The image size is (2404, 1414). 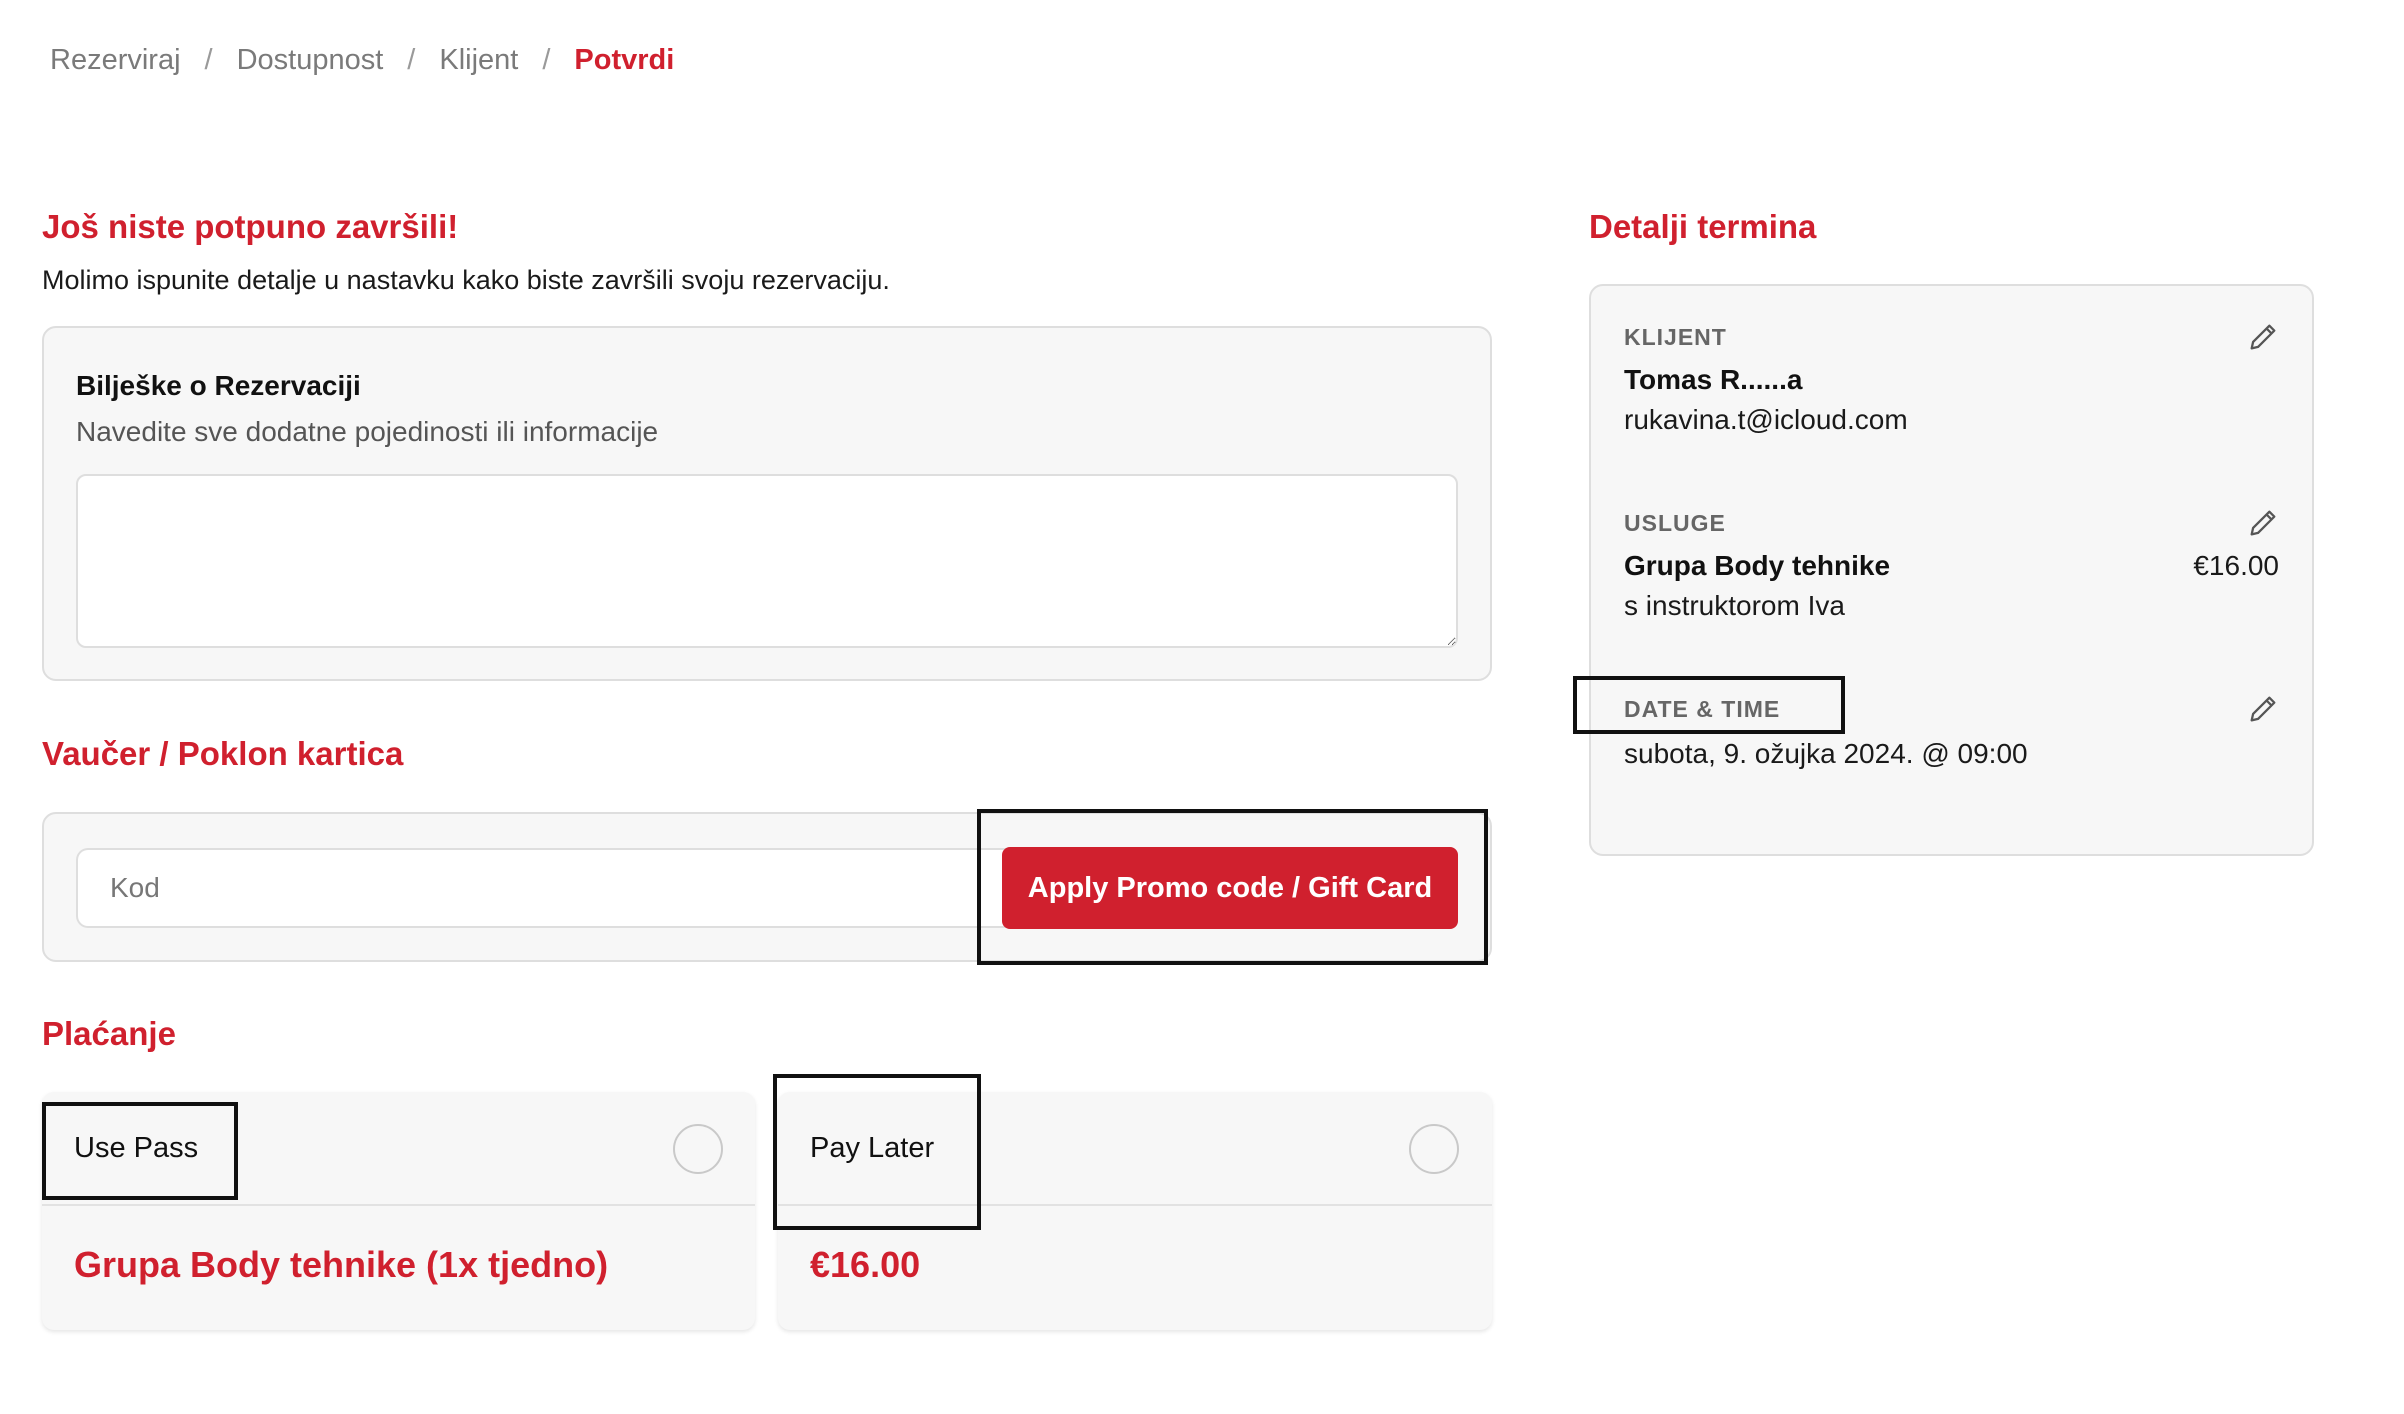 I want to click on client-label: KLIJENT, so click(x=1675, y=337).